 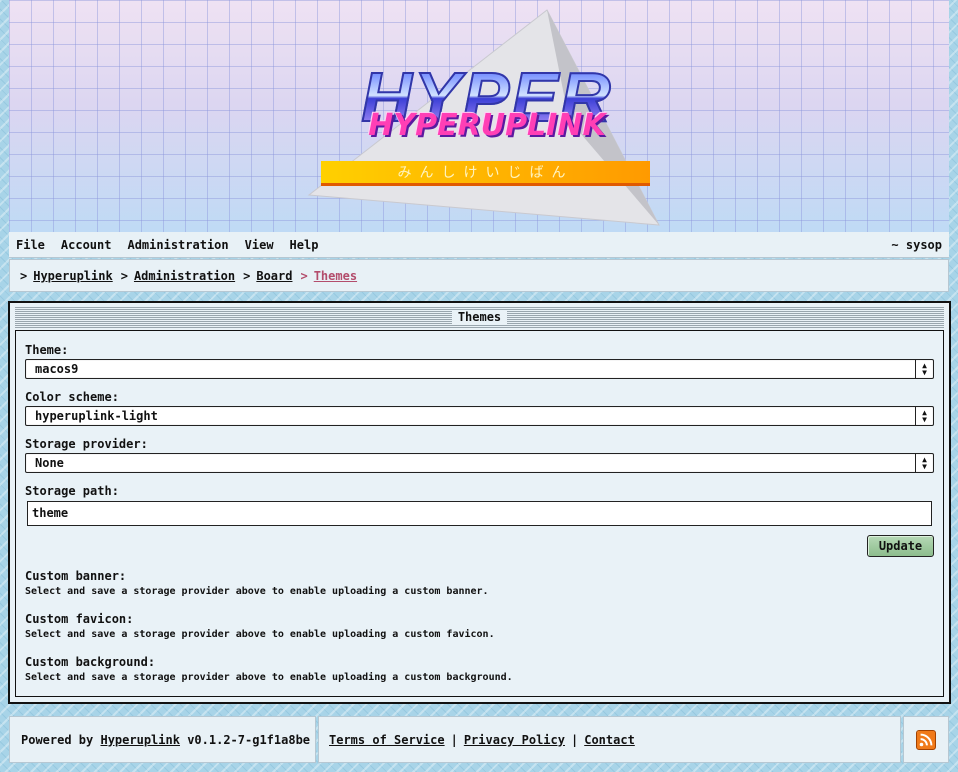 I want to click on storage-path-input: theme, so click(x=479, y=513).